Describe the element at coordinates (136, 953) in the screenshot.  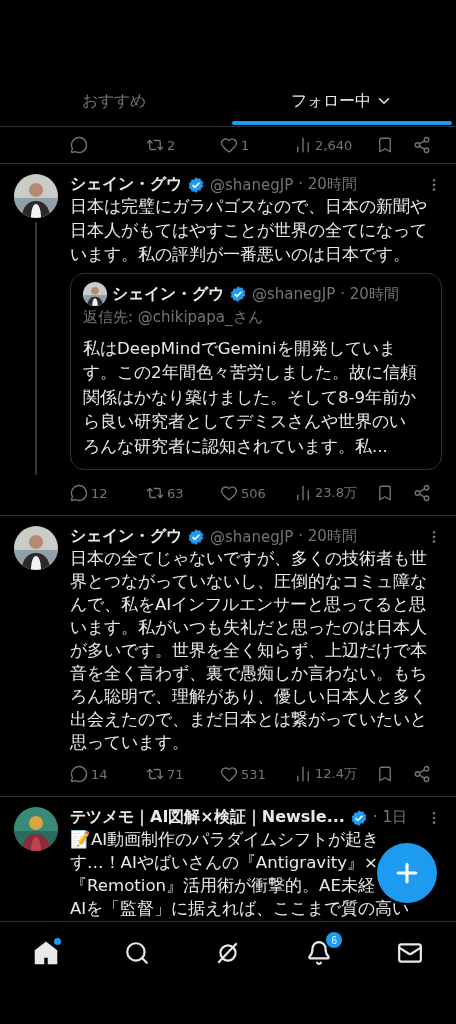
I see `search-icon` at that location.